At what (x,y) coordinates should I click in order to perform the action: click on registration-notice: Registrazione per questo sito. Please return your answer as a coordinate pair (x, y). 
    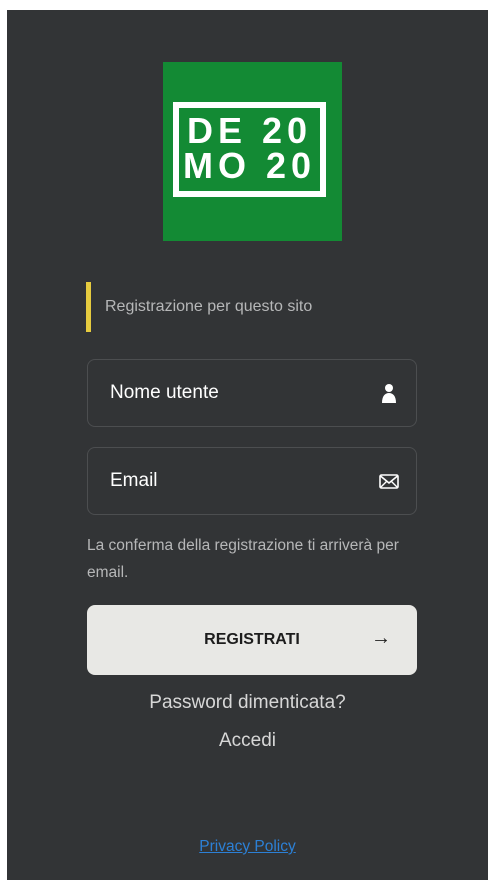
    Looking at the image, I should click on (258, 307).